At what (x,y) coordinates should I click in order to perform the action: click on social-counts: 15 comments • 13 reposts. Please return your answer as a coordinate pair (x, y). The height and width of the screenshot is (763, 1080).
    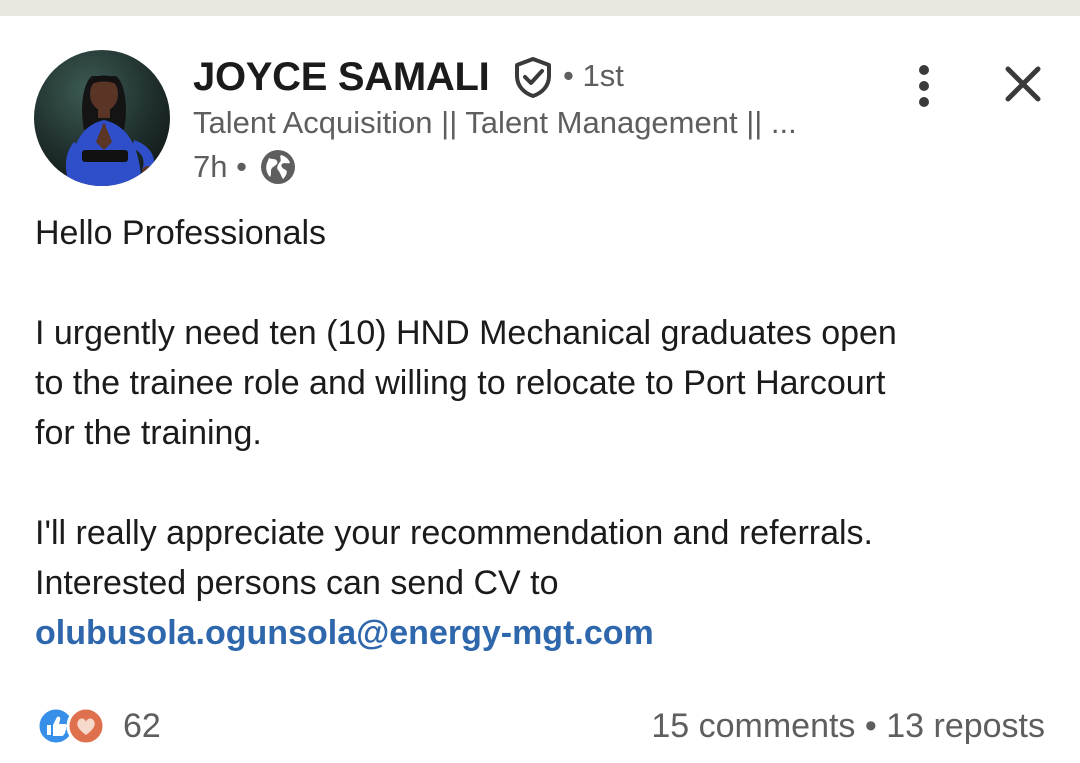
    Looking at the image, I should click on (848, 726).